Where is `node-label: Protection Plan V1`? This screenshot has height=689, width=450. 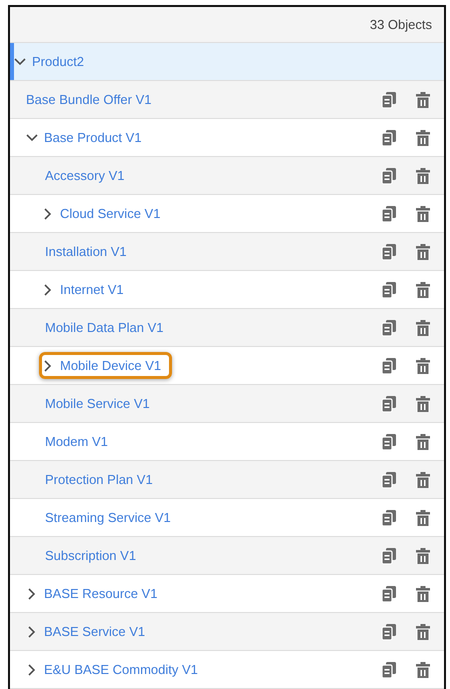
node-label: Protection Plan V1 is located at coordinates (99, 479).